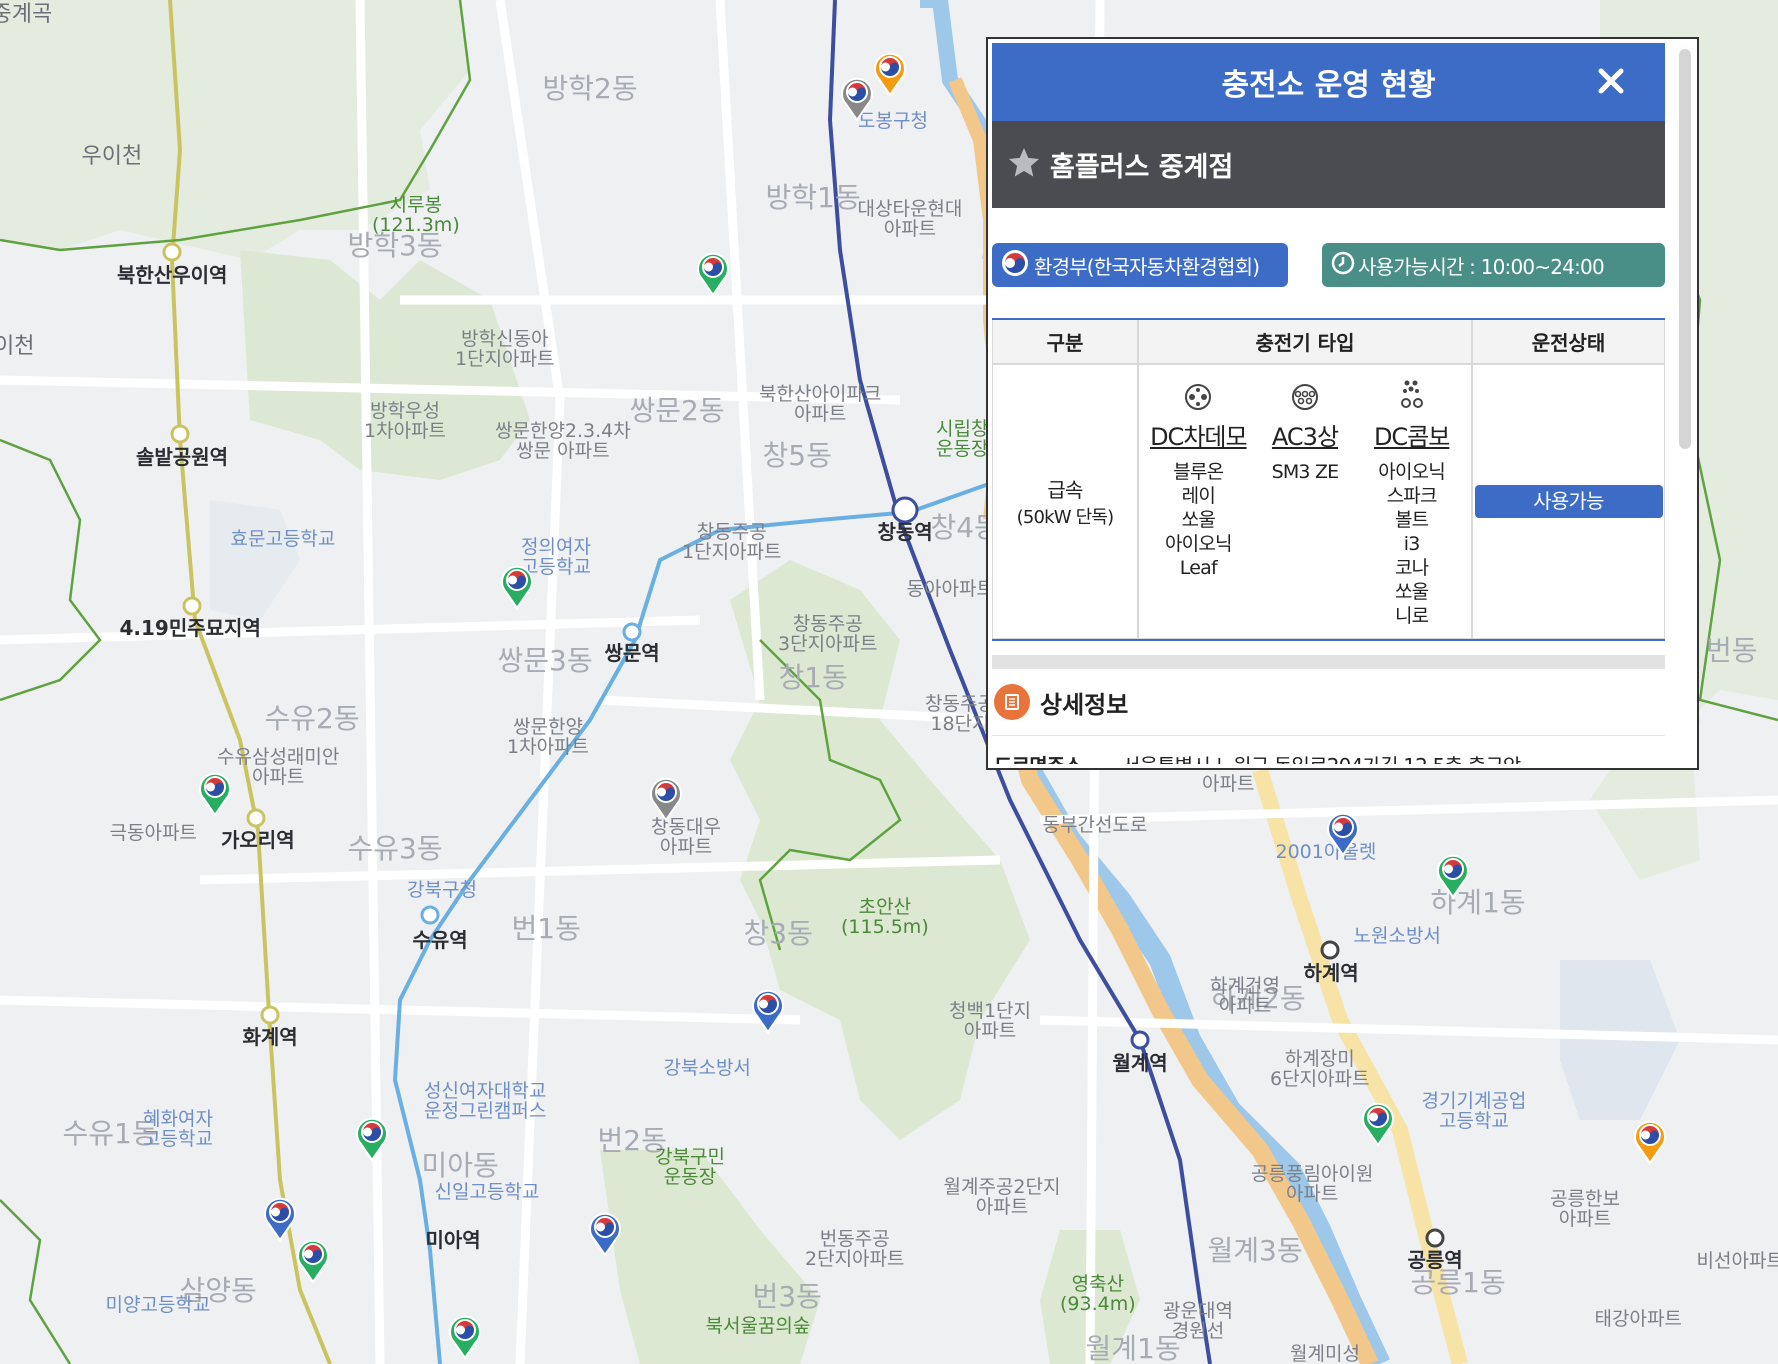  What do you see at coordinates (1321, 757) in the screenshot?
I see `address-value: 서울특별시 노원구 동일로204가길 12 5층 출구앞` at bounding box center [1321, 757].